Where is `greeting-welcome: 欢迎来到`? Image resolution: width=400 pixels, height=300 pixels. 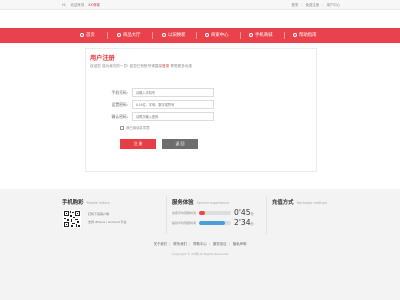
greeting-welcome: 欢迎来到 is located at coordinates (77, 5).